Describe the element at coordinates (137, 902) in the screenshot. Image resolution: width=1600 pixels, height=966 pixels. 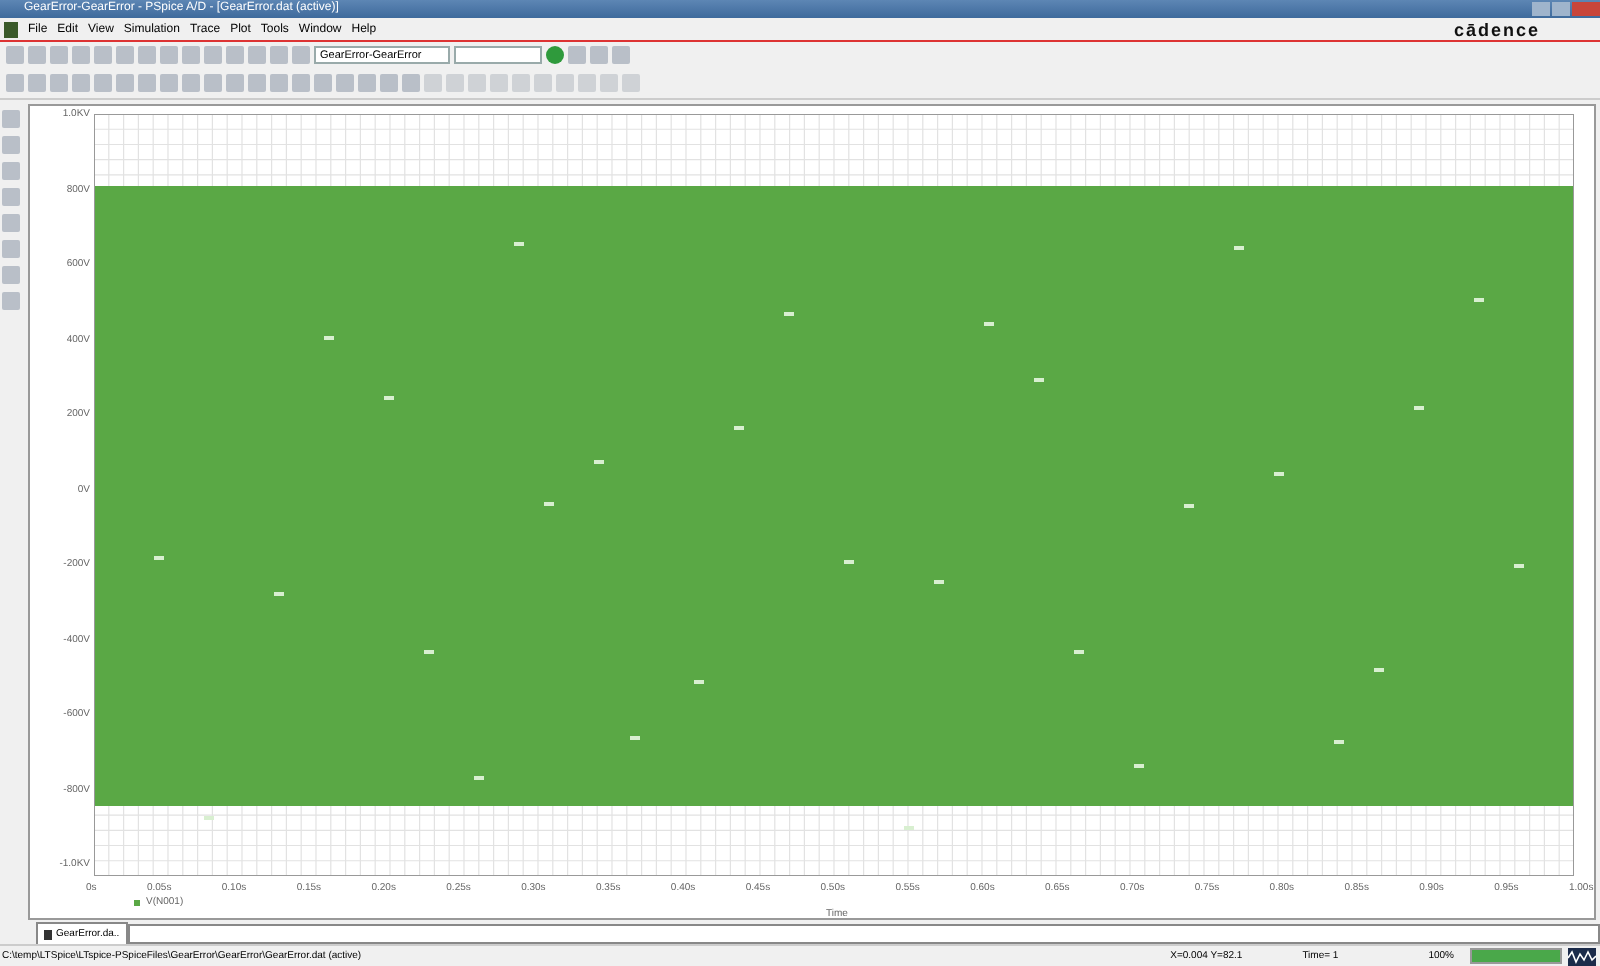
I see `legend-swatch` at that location.